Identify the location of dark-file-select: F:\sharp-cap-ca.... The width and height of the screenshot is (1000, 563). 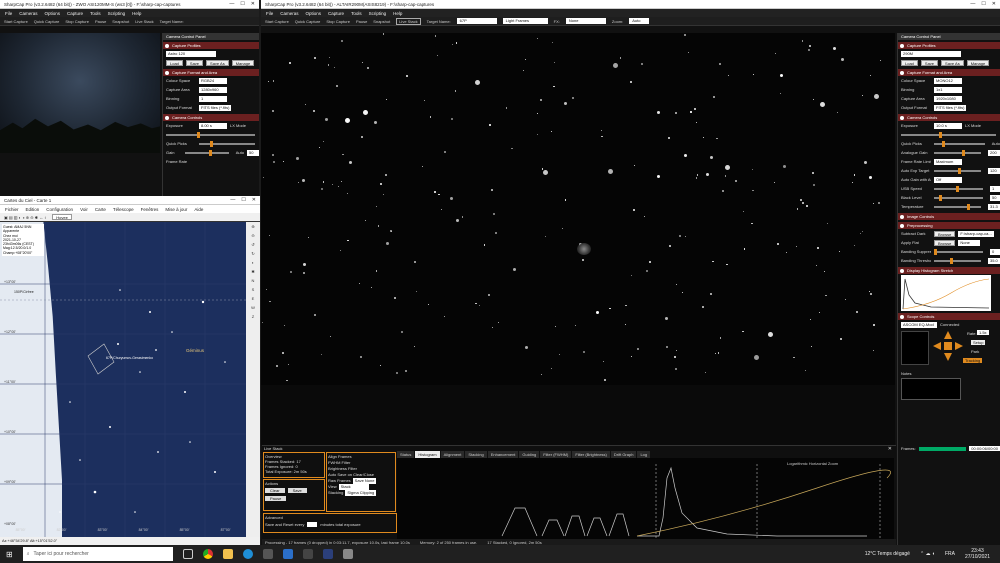
(976, 233).